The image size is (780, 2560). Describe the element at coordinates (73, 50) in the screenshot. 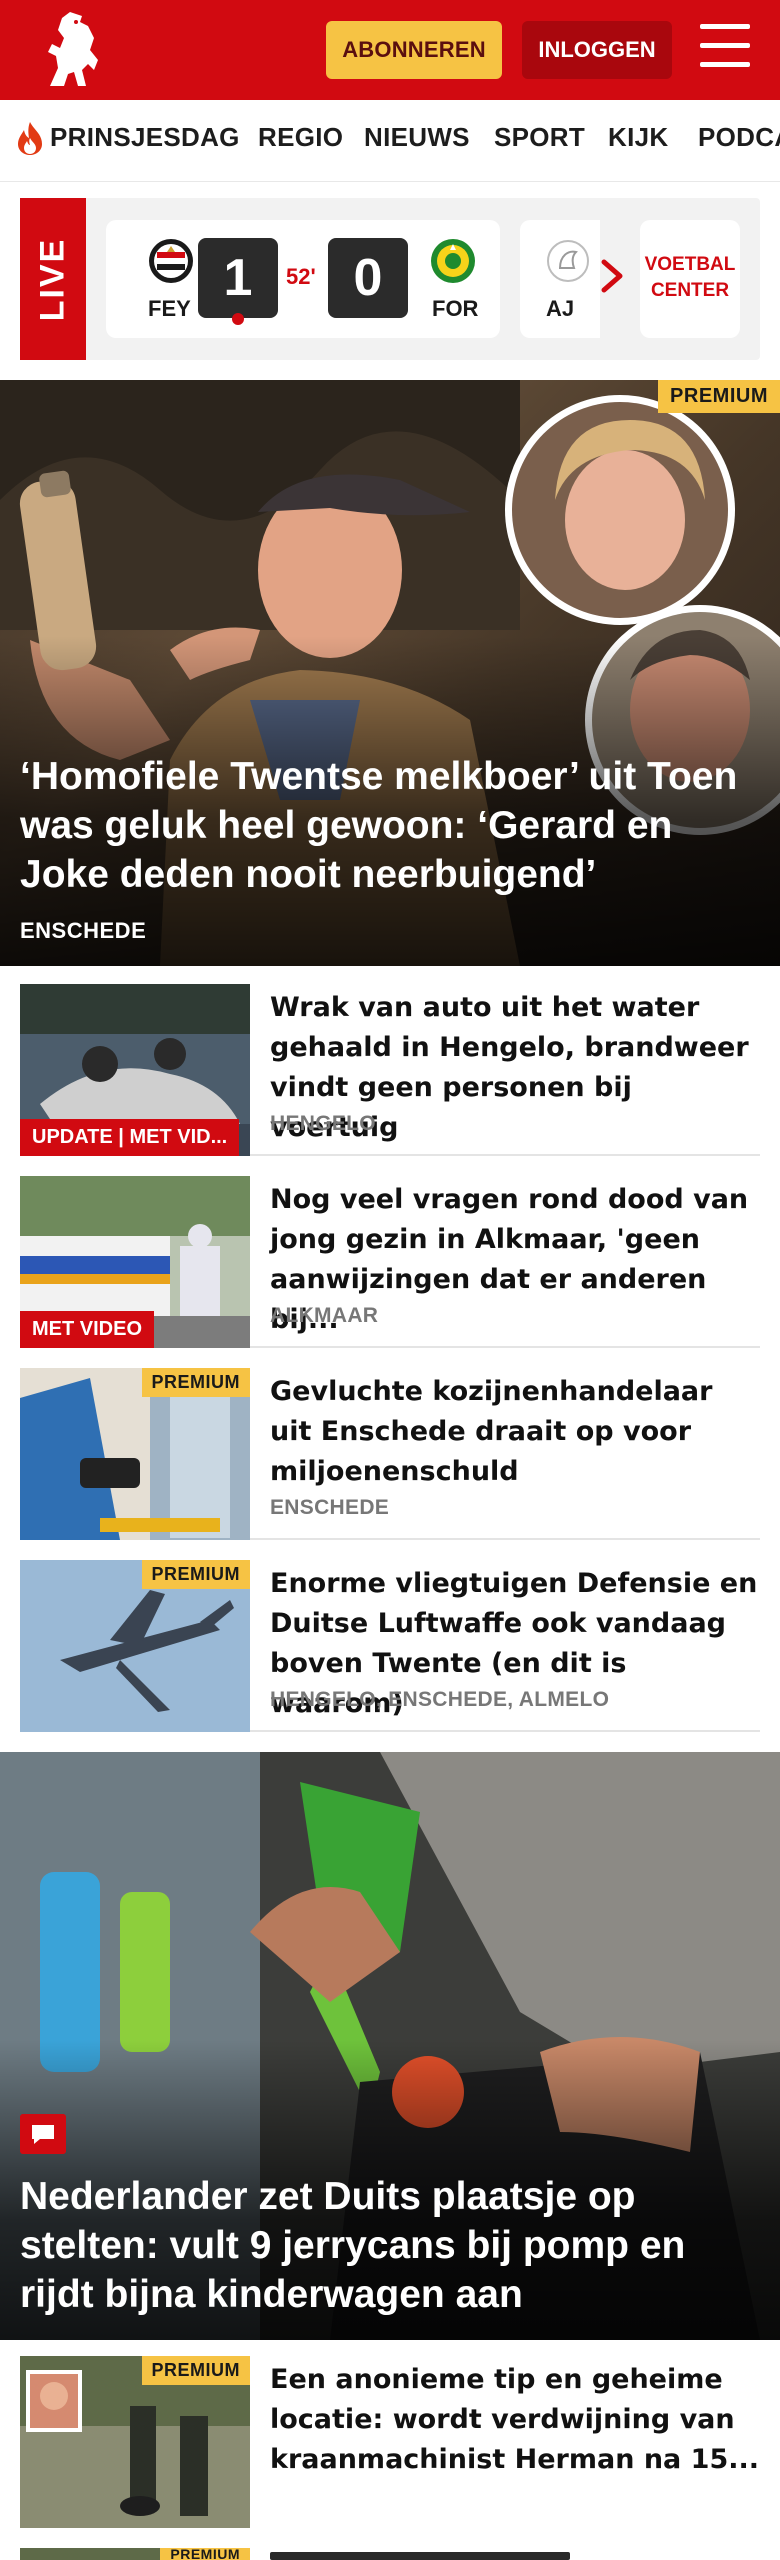

I see `tubantia-horse-logo-icon` at that location.